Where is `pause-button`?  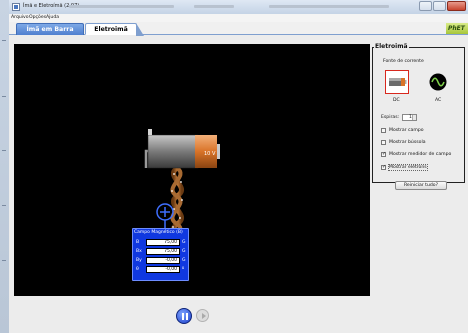 pause-button is located at coordinates (184, 316).